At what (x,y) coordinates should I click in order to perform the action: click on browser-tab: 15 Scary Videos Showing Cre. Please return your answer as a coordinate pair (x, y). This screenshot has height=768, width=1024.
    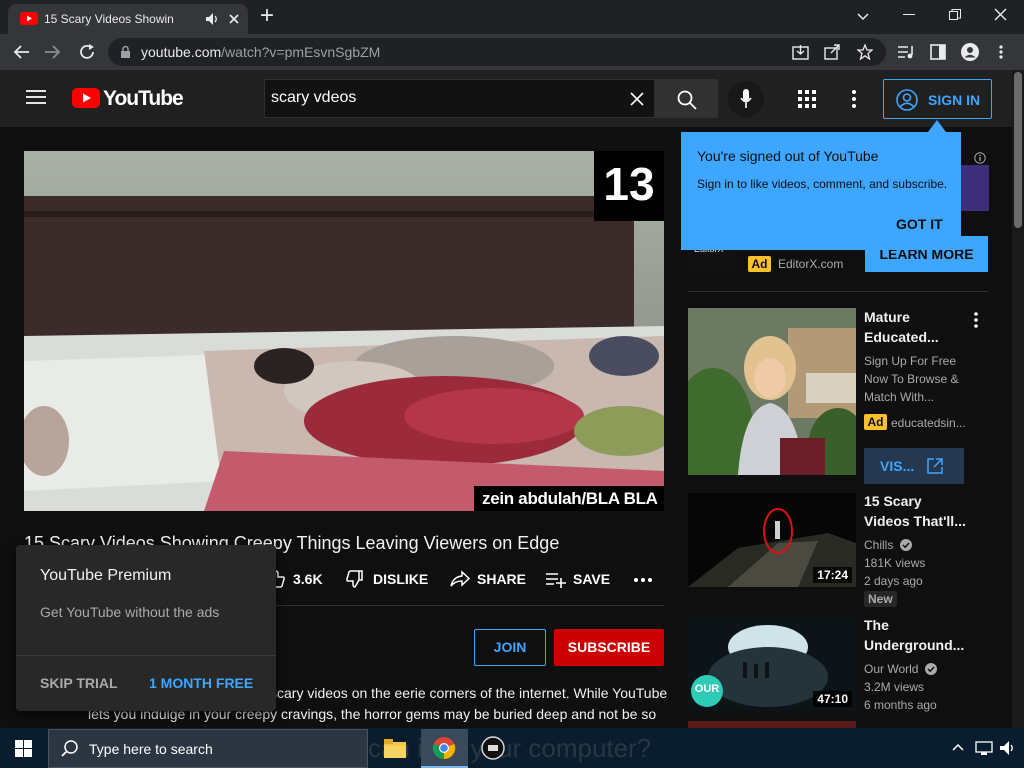
    Looking at the image, I should click on (128, 19).